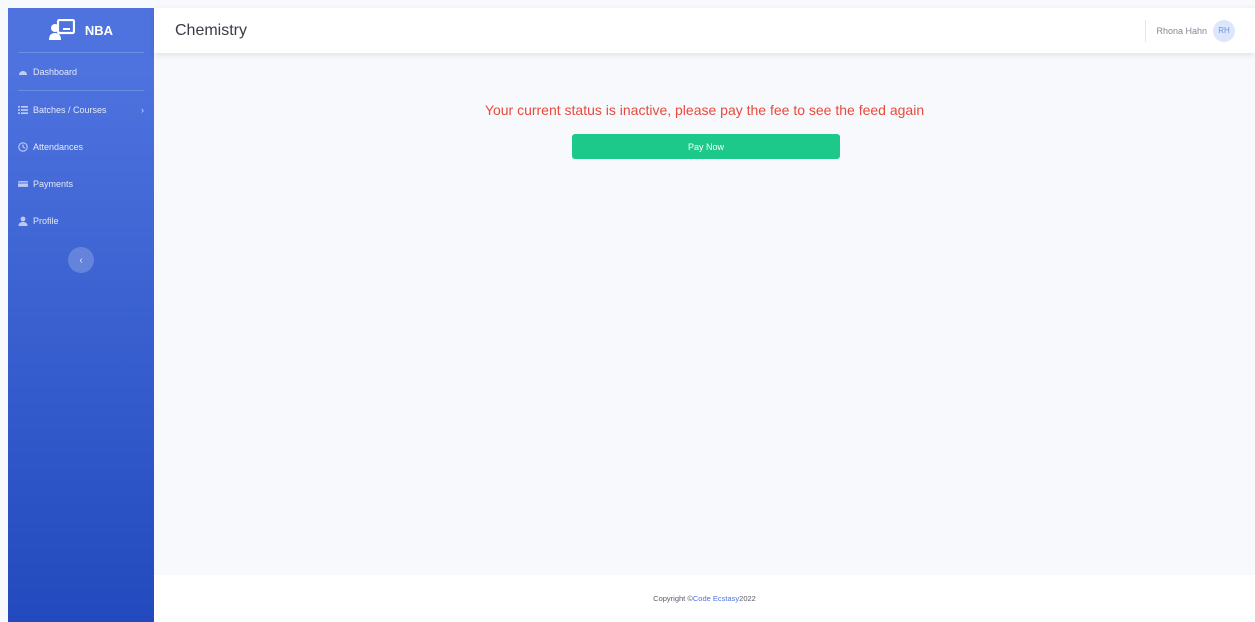 Image resolution: width=1255 pixels, height=622 pixels. Describe the element at coordinates (99, 30) in the screenshot. I see `brand-name: NBA` at that location.